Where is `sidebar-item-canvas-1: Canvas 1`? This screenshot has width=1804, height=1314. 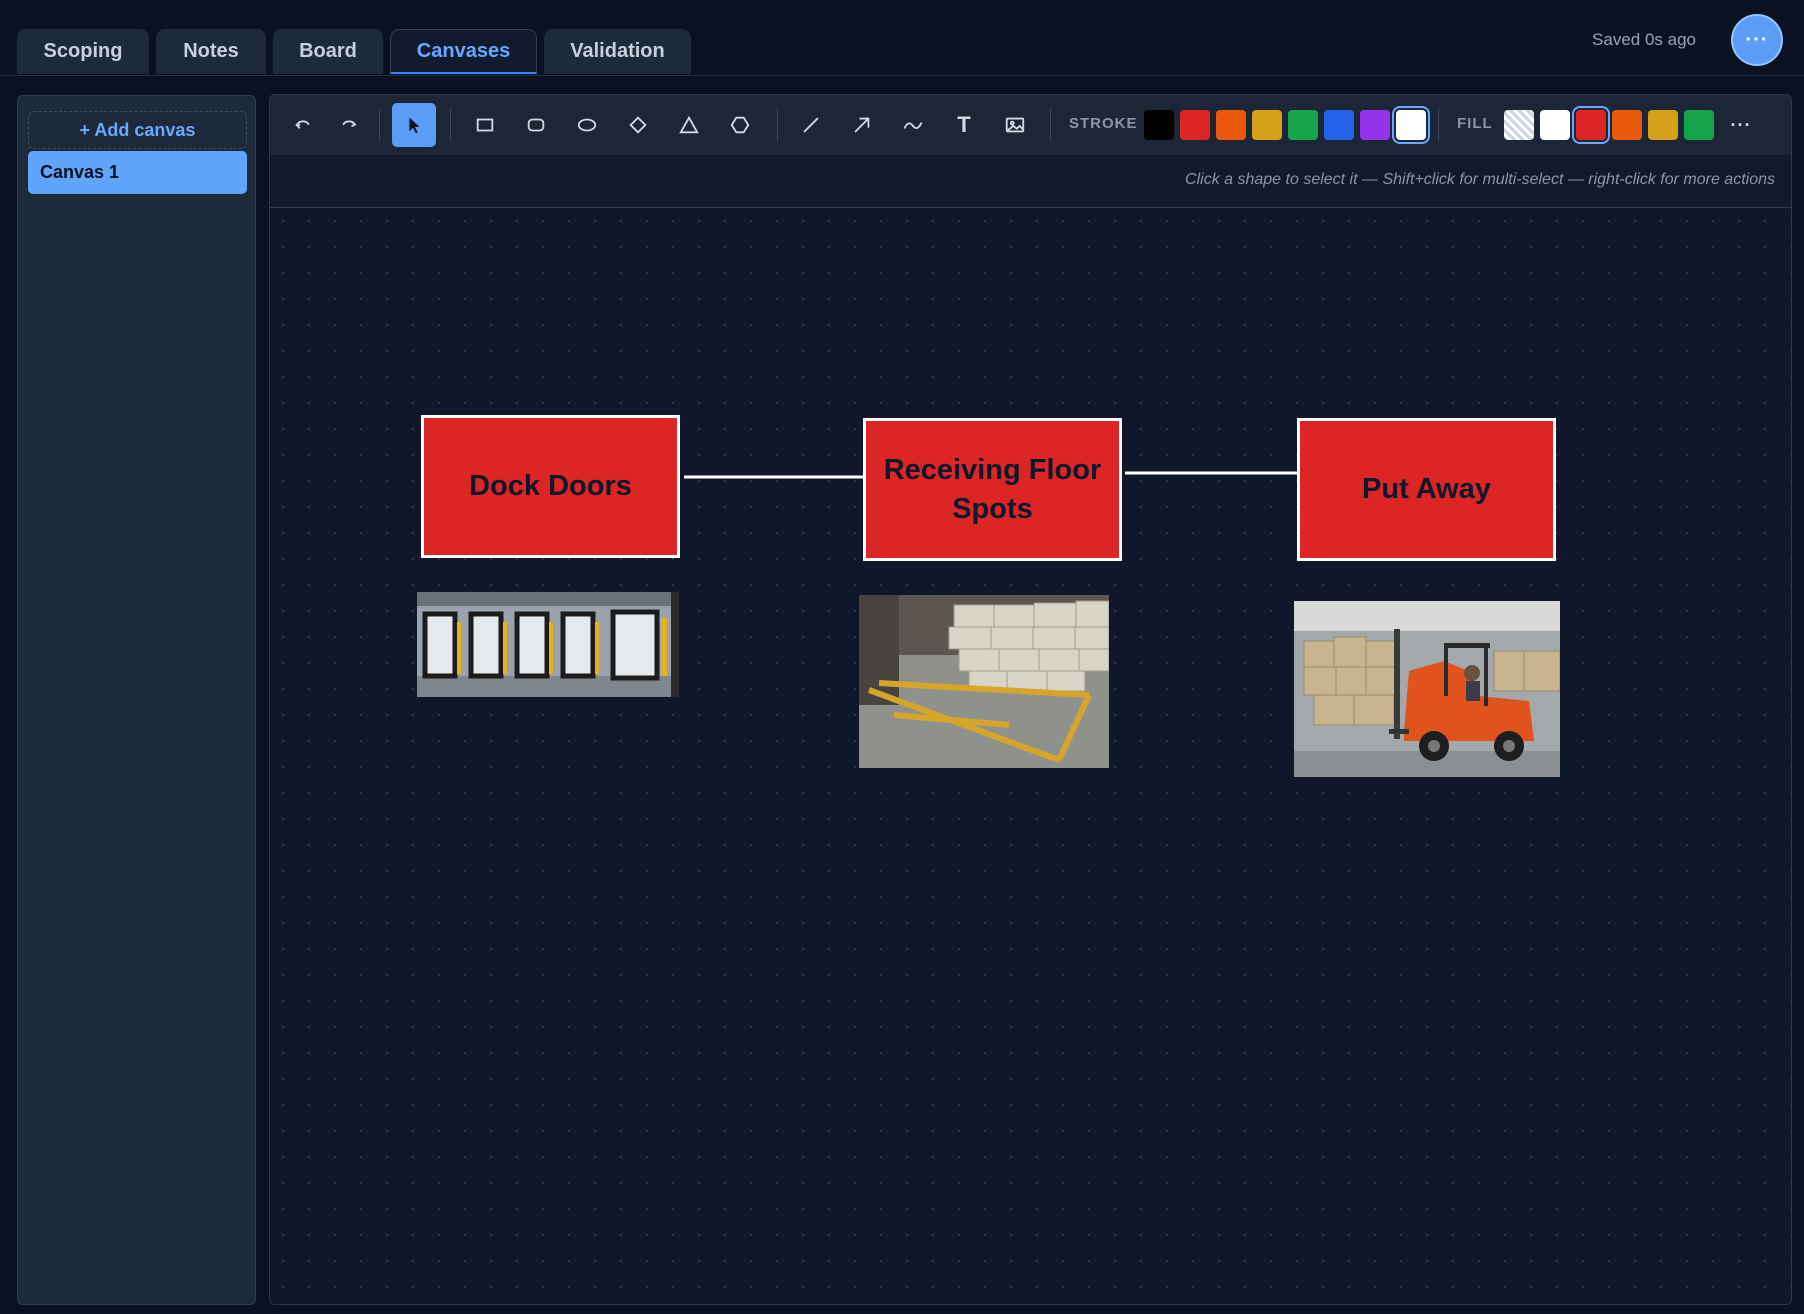
sidebar-item-canvas-1: Canvas 1 is located at coordinates (137, 172).